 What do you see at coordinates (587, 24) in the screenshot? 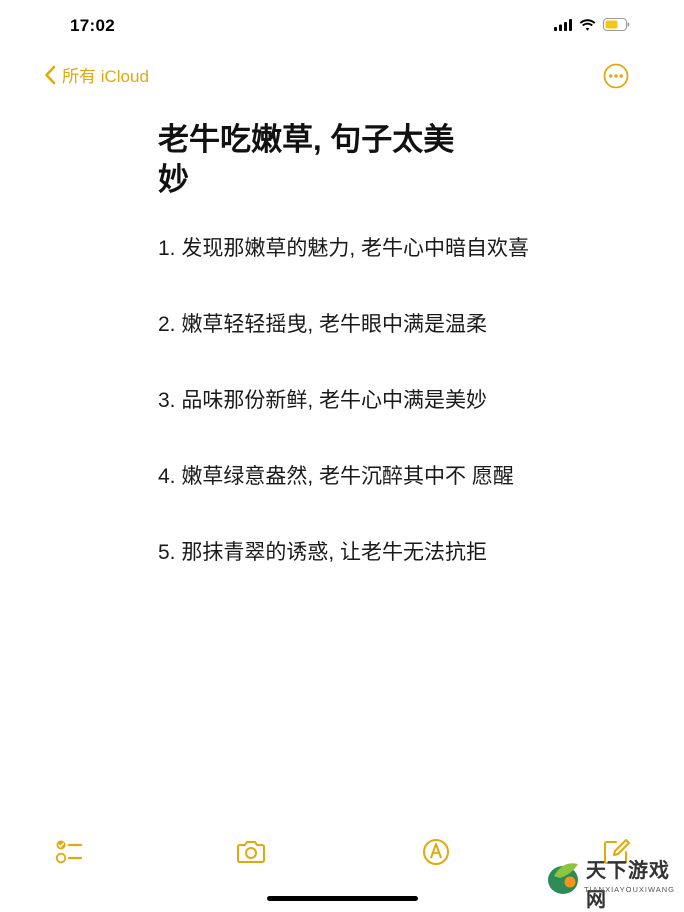
I see `wifi-icon` at bounding box center [587, 24].